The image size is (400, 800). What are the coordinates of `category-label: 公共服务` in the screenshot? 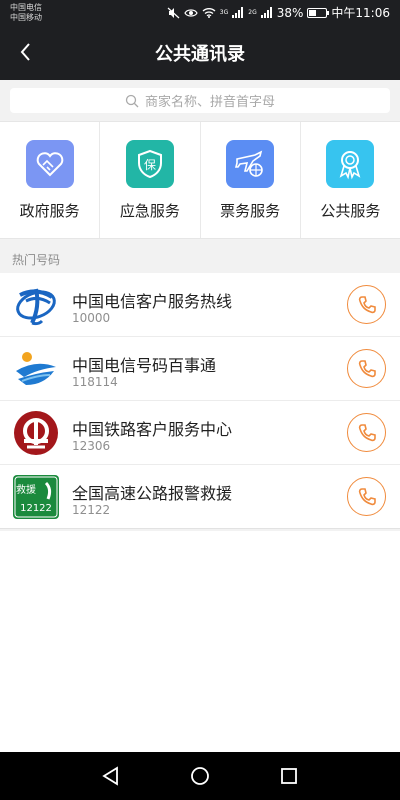 It's located at (350, 211).